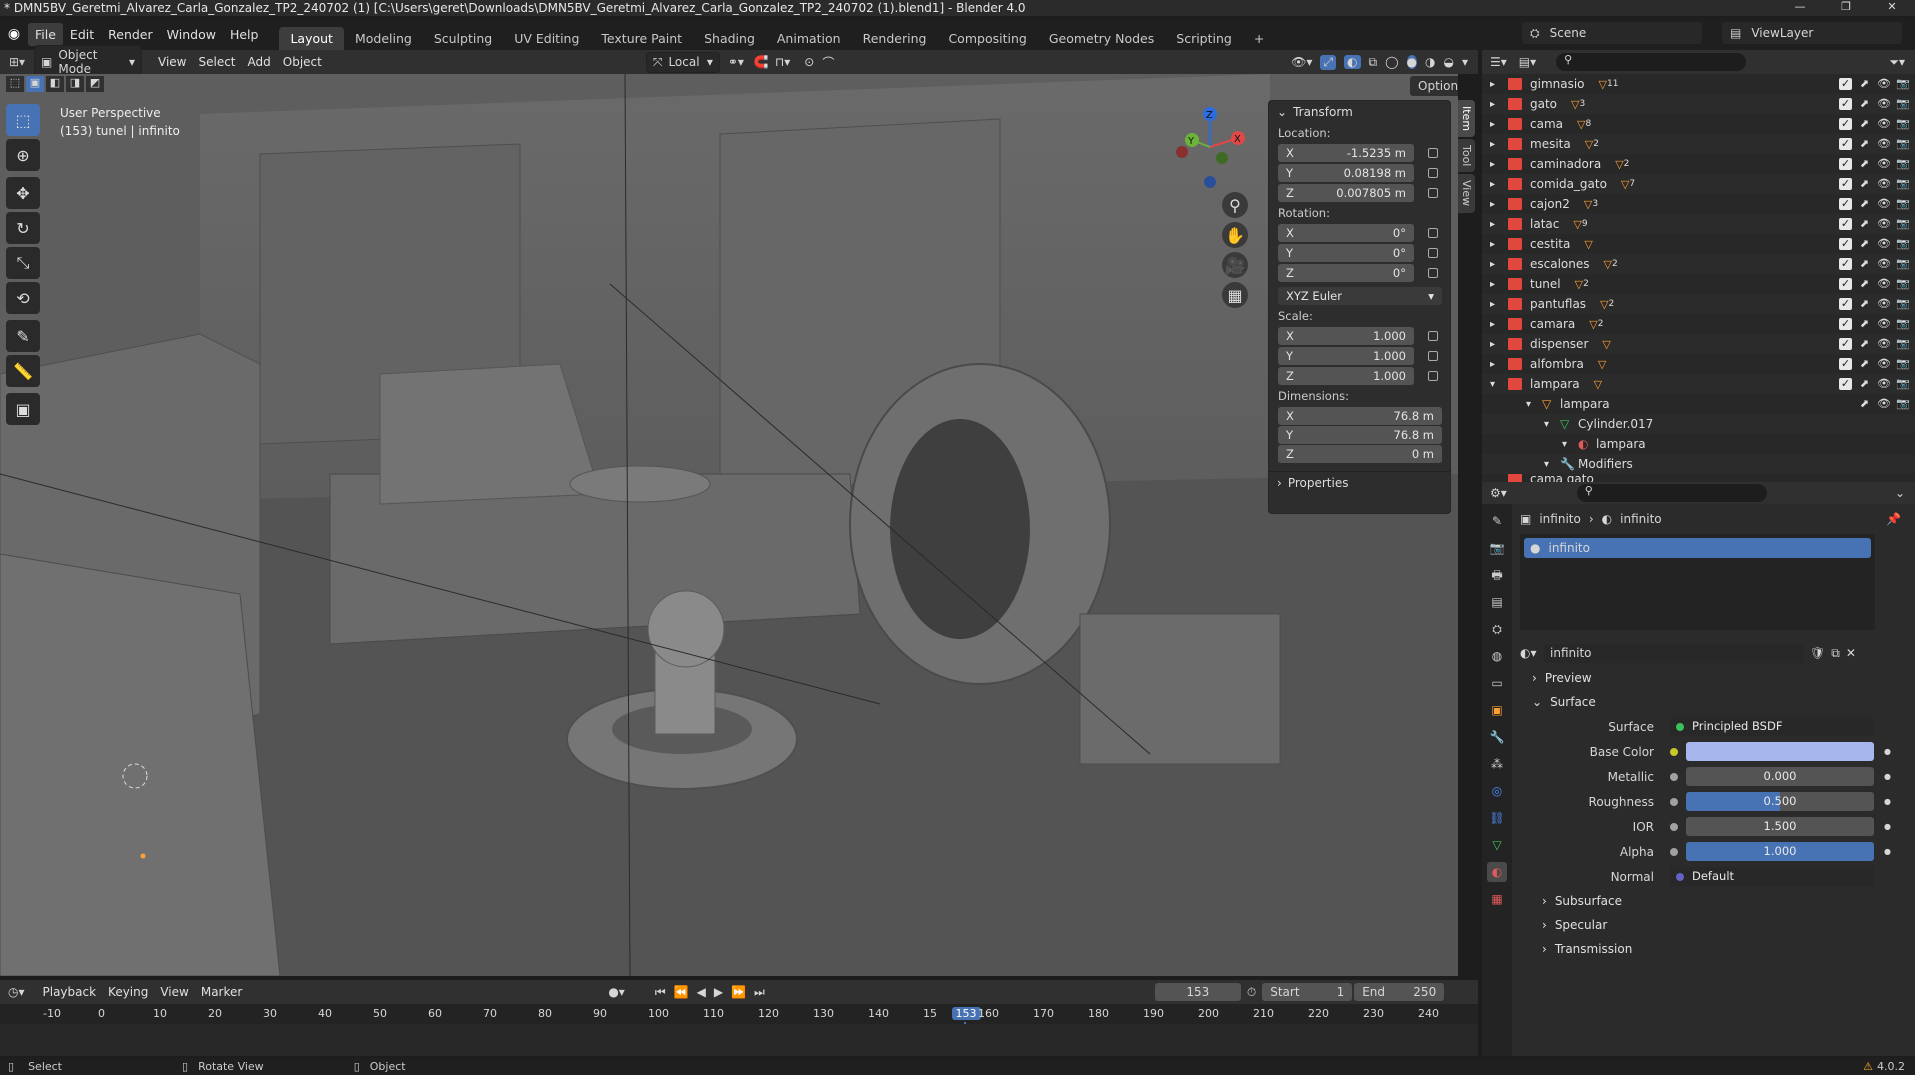 Image resolution: width=1915 pixels, height=1075 pixels. Describe the element at coordinates (1612, 33) in the screenshot. I see `scene-selector: ⛭ Scene` at that location.